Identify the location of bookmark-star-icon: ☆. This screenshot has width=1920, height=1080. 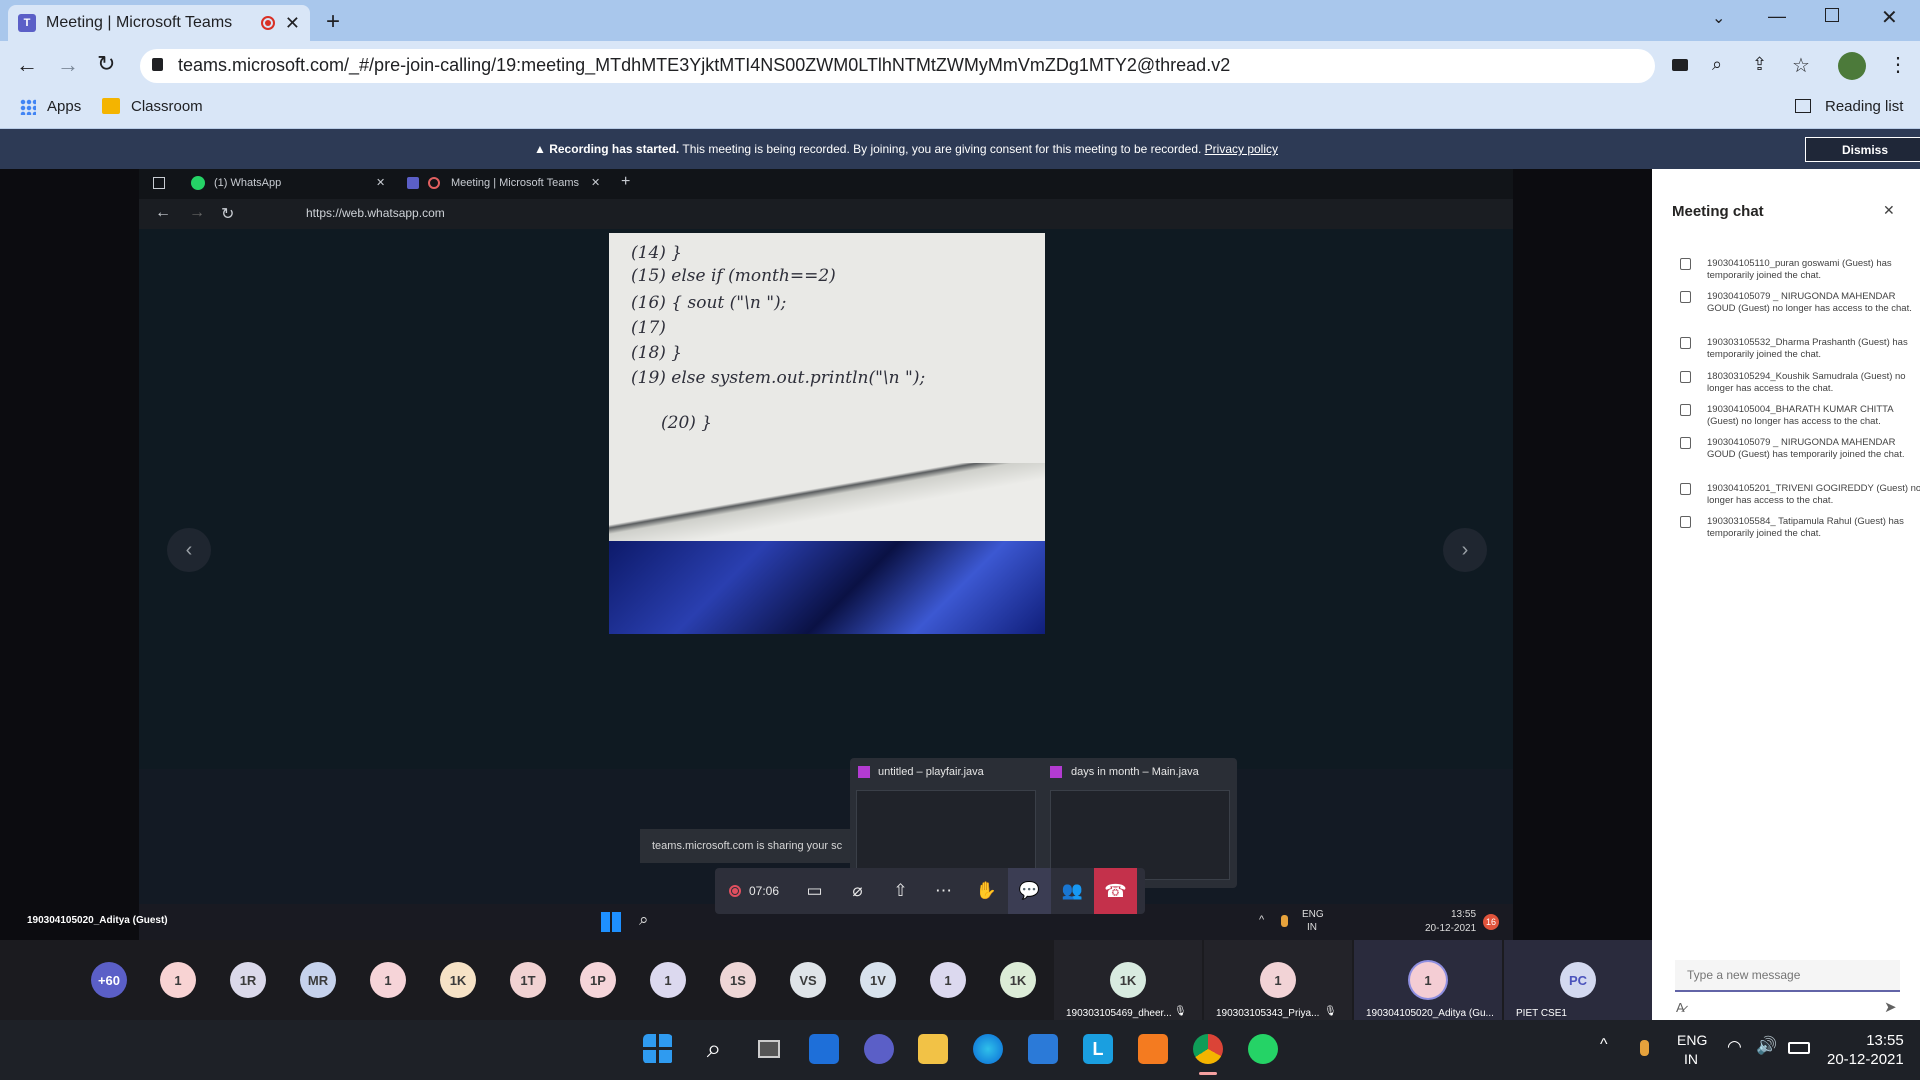
(1801, 65).